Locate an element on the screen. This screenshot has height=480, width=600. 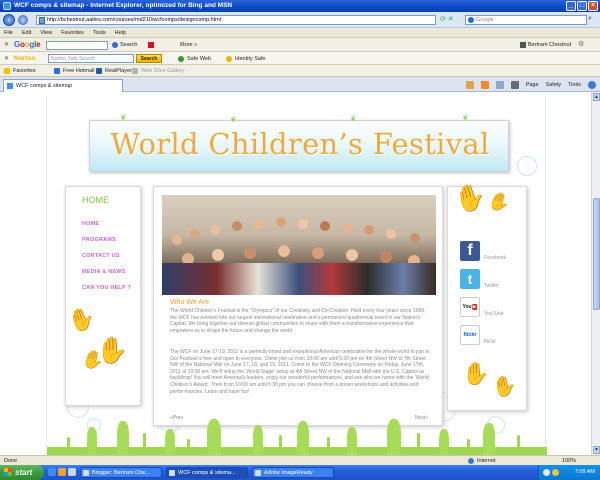
twitter-label: Twitter is located at coordinates (491, 286).